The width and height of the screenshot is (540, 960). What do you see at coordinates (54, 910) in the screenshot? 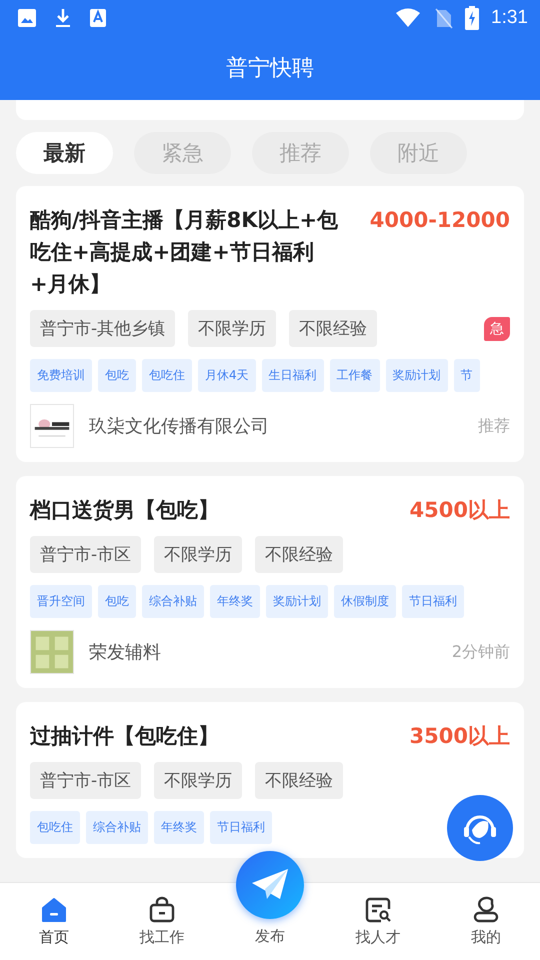
I see `home-icon` at bounding box center [54, 910].